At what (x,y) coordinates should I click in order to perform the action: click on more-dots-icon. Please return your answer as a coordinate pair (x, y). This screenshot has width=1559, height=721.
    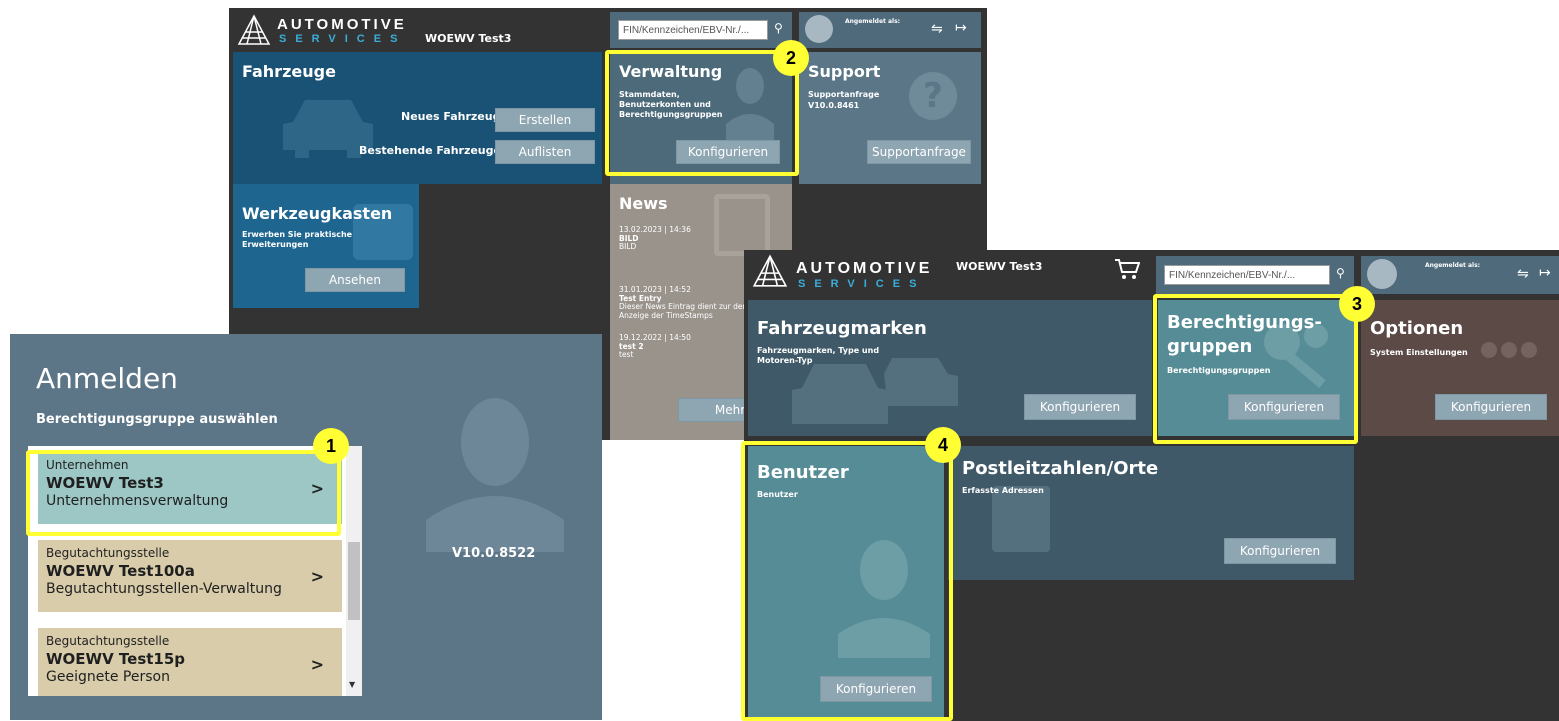
    Looking at the image, I should click on (1509, 350).